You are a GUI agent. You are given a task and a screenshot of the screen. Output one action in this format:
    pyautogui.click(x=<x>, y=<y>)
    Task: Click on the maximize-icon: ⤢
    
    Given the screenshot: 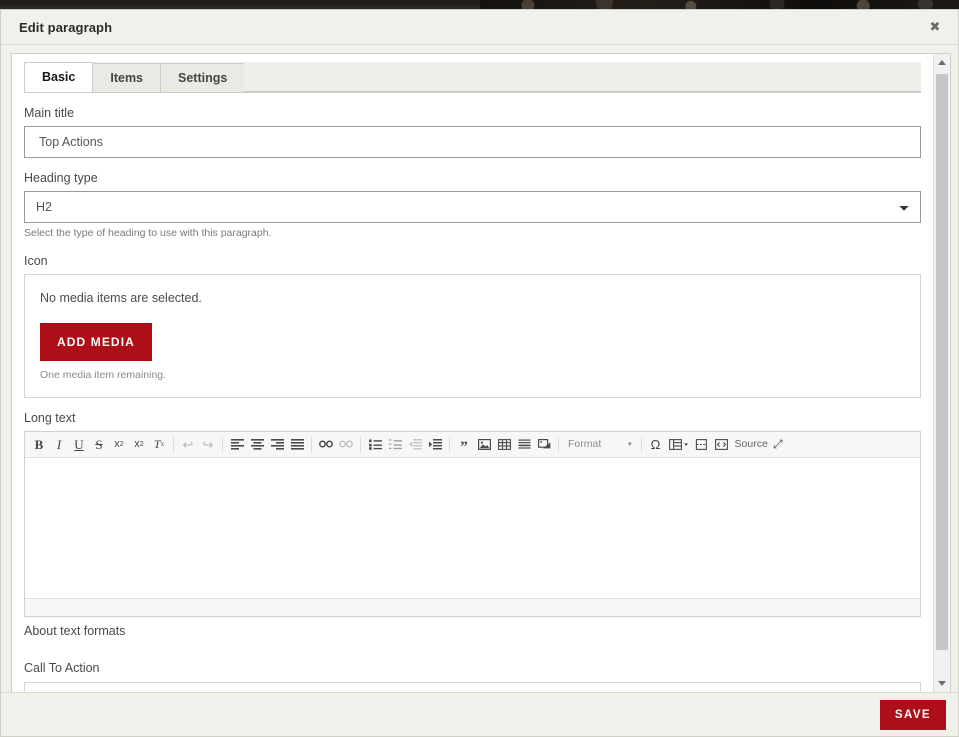 What is the action you would take?
    pyautogui.click(x=778, y=444)
    